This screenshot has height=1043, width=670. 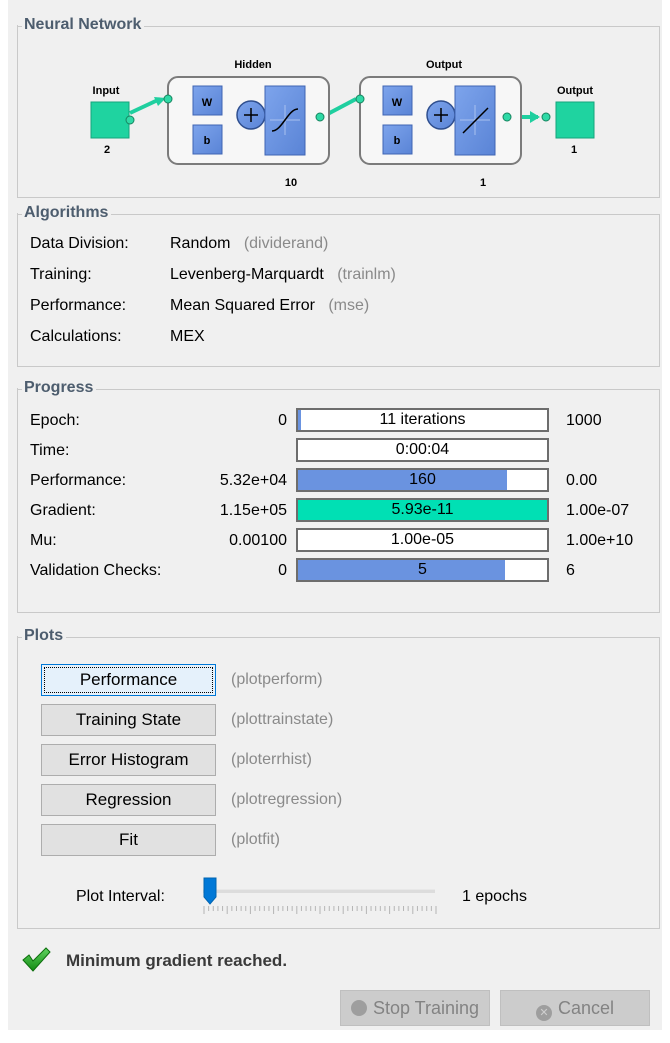 What do you see at coordinates (291, 183) in the screenshot?
I see `hidden-size: 10` at bounding box center [291, 183].